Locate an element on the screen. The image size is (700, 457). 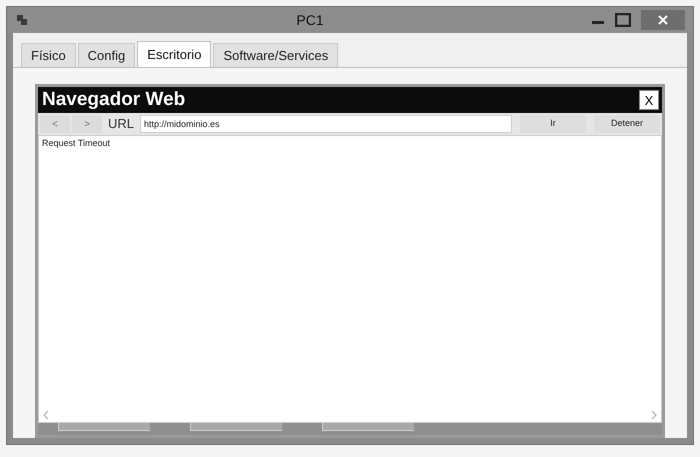
browser-close-button: X is located at coordinates (649, 100).